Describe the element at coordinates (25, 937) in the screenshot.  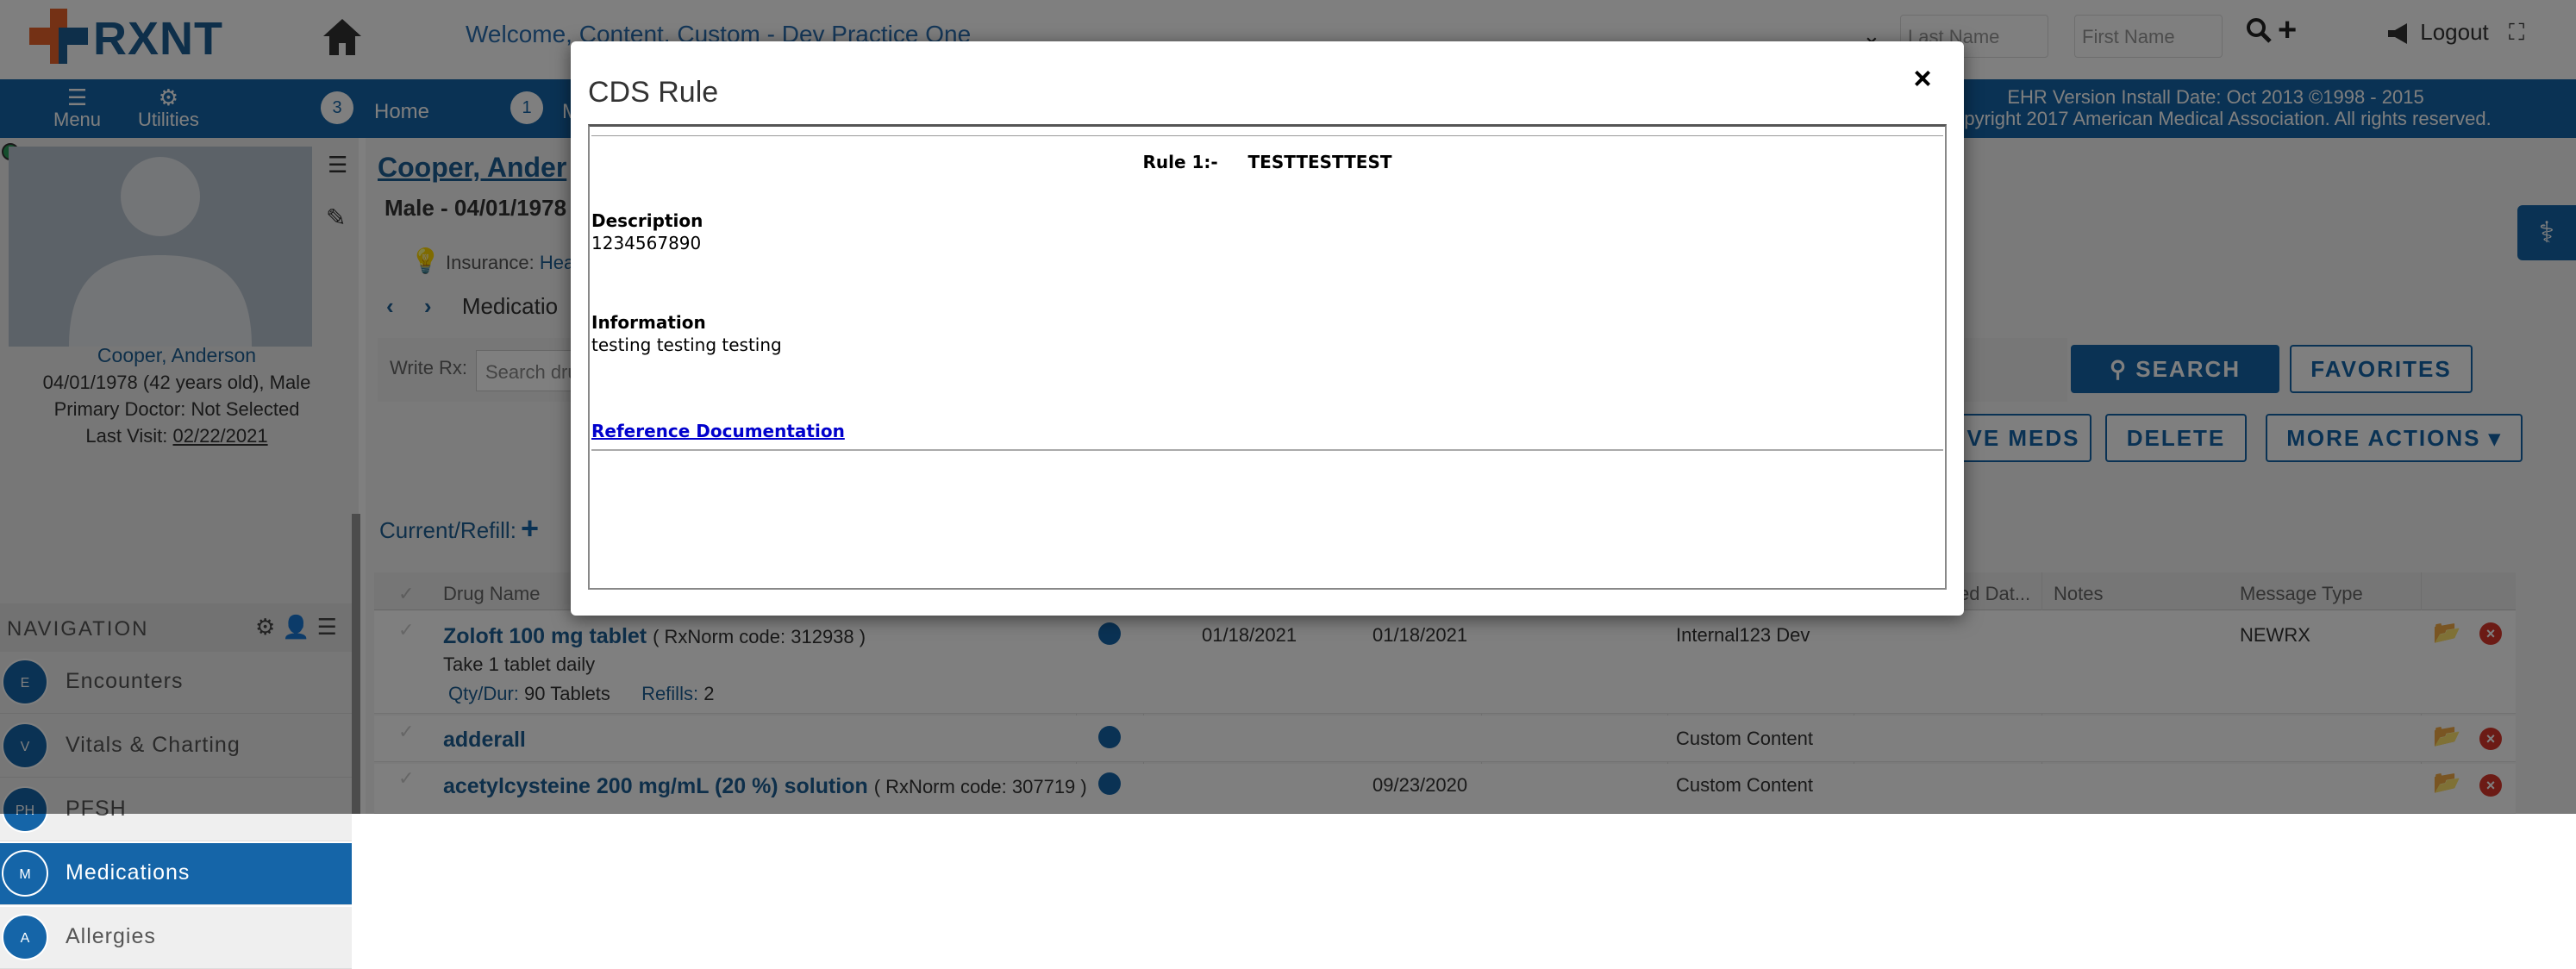
I see `nav-item-badge: A` at that location.